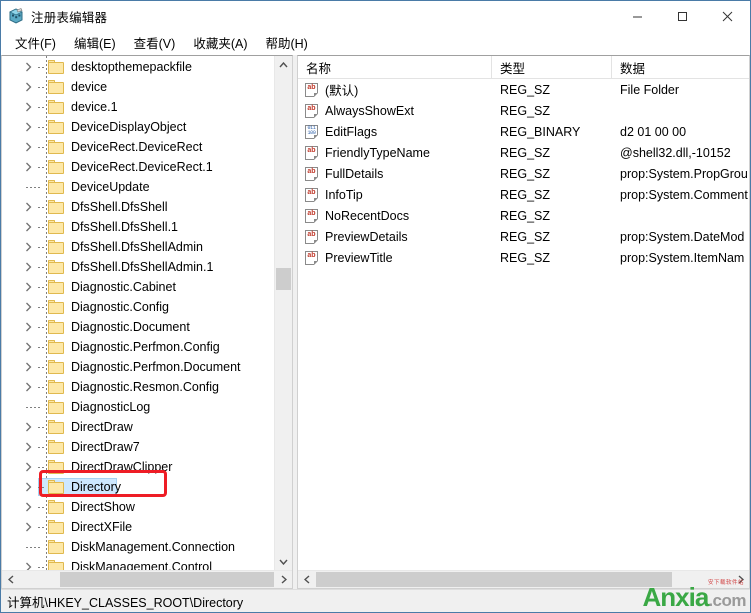 The width and height of the screenshot is (751, 613). Describe the element at coordinates (740, 579) in the screenshot. I see `values-scroll-right-button` at that location.